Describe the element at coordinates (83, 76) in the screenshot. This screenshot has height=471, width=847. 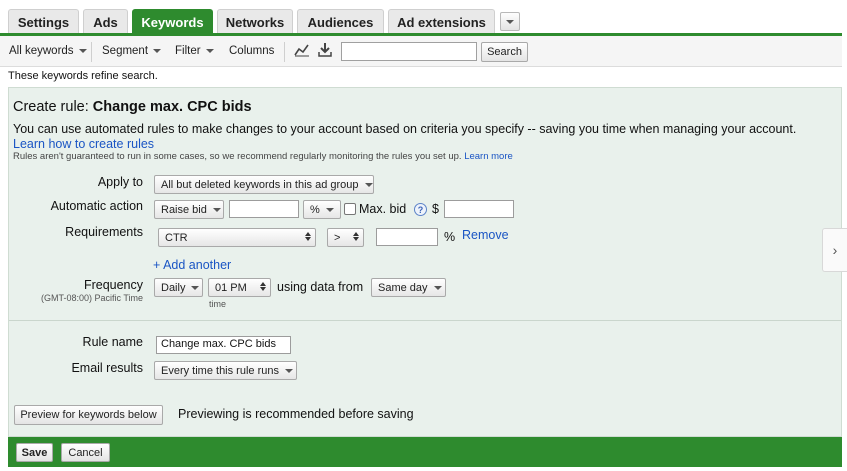
I see `keywords-info-text: These keywords refine search.` at that location.